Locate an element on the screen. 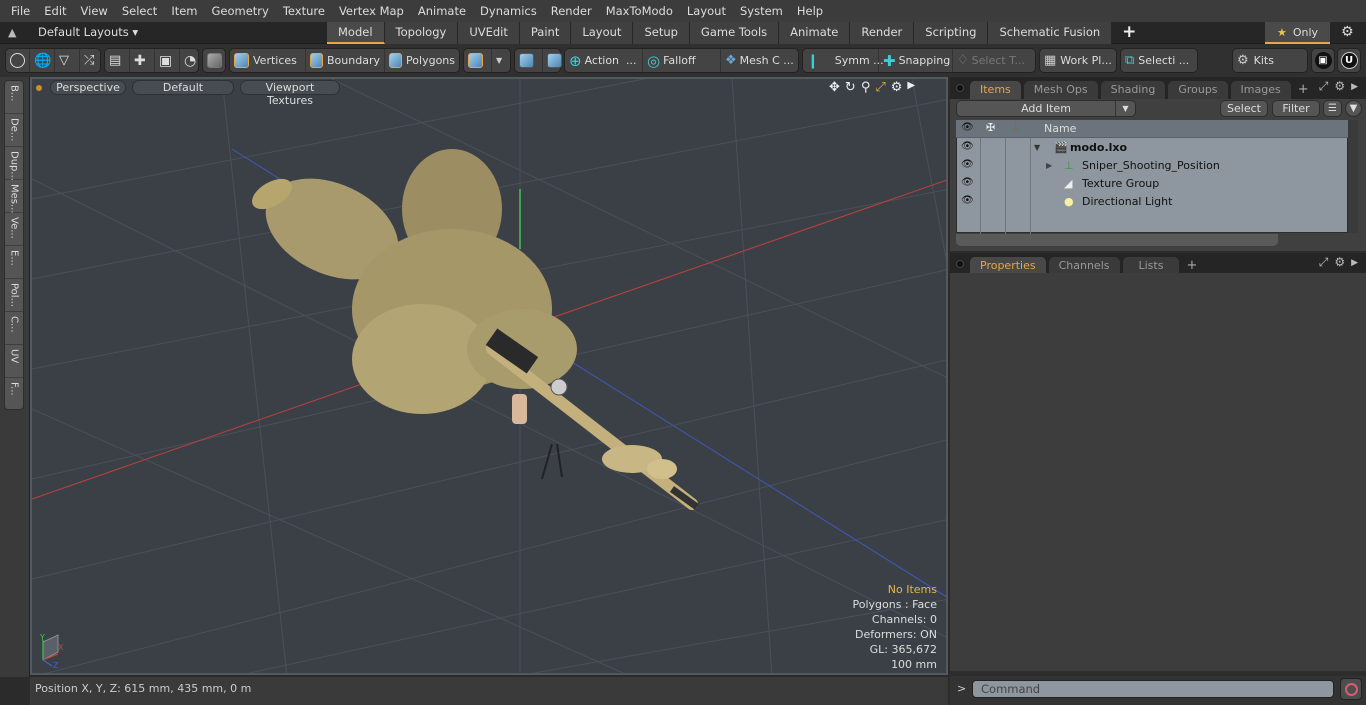  tab-scripting: Scripting is located at coordinates (951, 33).